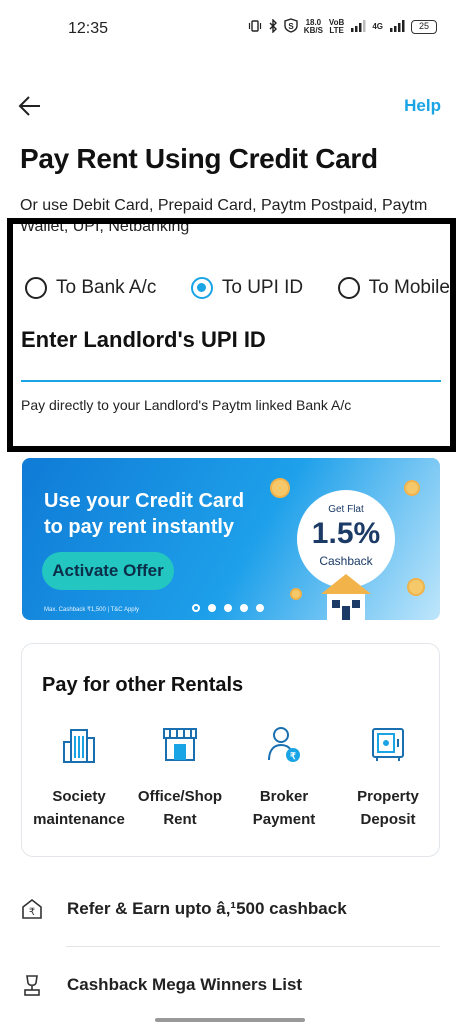 The height and width of the screenshot is (1024, 461). I want to click on status-icons: S 18.0 KB/S VoB LTE 4G 25, so click(342, 26).